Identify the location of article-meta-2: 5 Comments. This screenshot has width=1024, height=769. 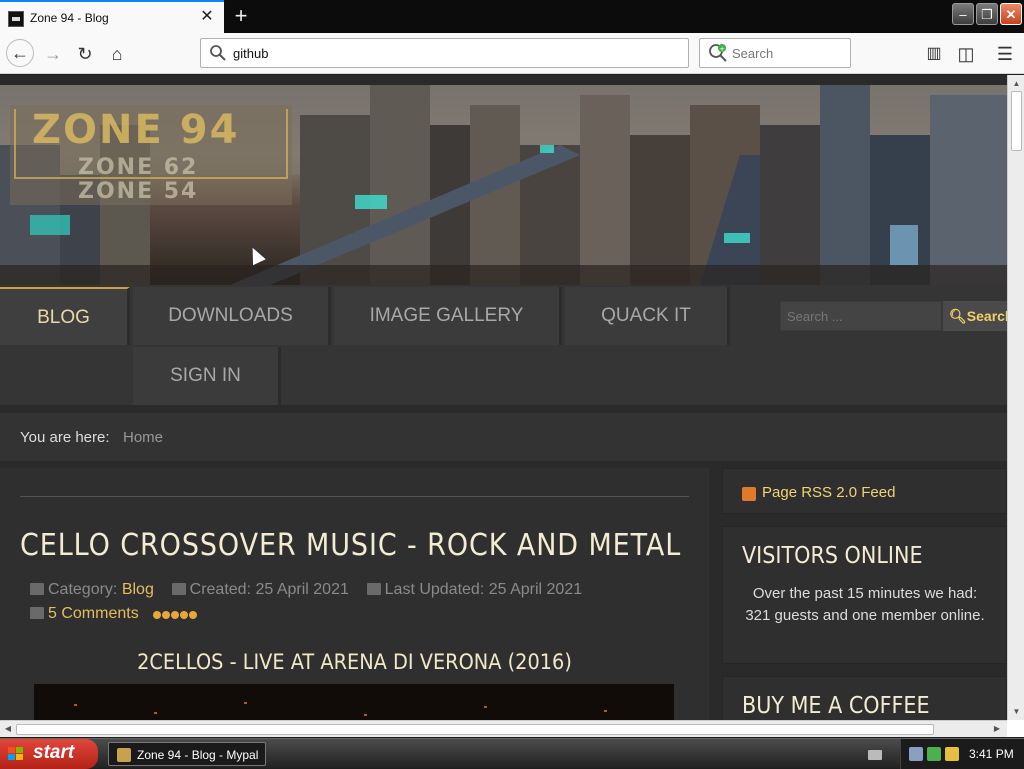
(114, 614).